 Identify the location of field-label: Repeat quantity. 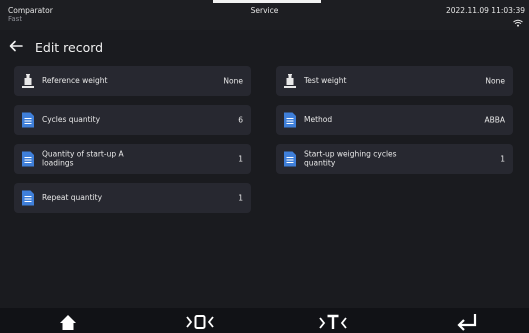
(72, 197).